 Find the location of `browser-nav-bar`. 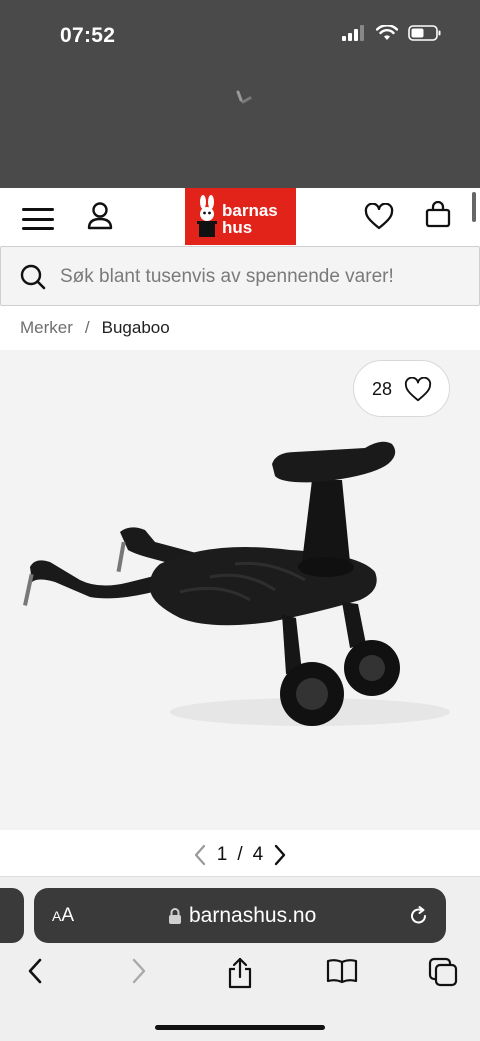

browser-nav-bar is located at coordinates (240, 982).